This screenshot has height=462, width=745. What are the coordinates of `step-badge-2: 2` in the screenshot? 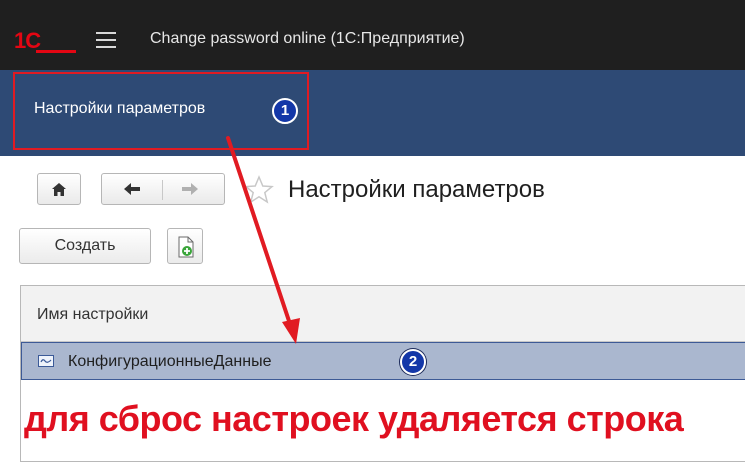 It's located at (413, 362).